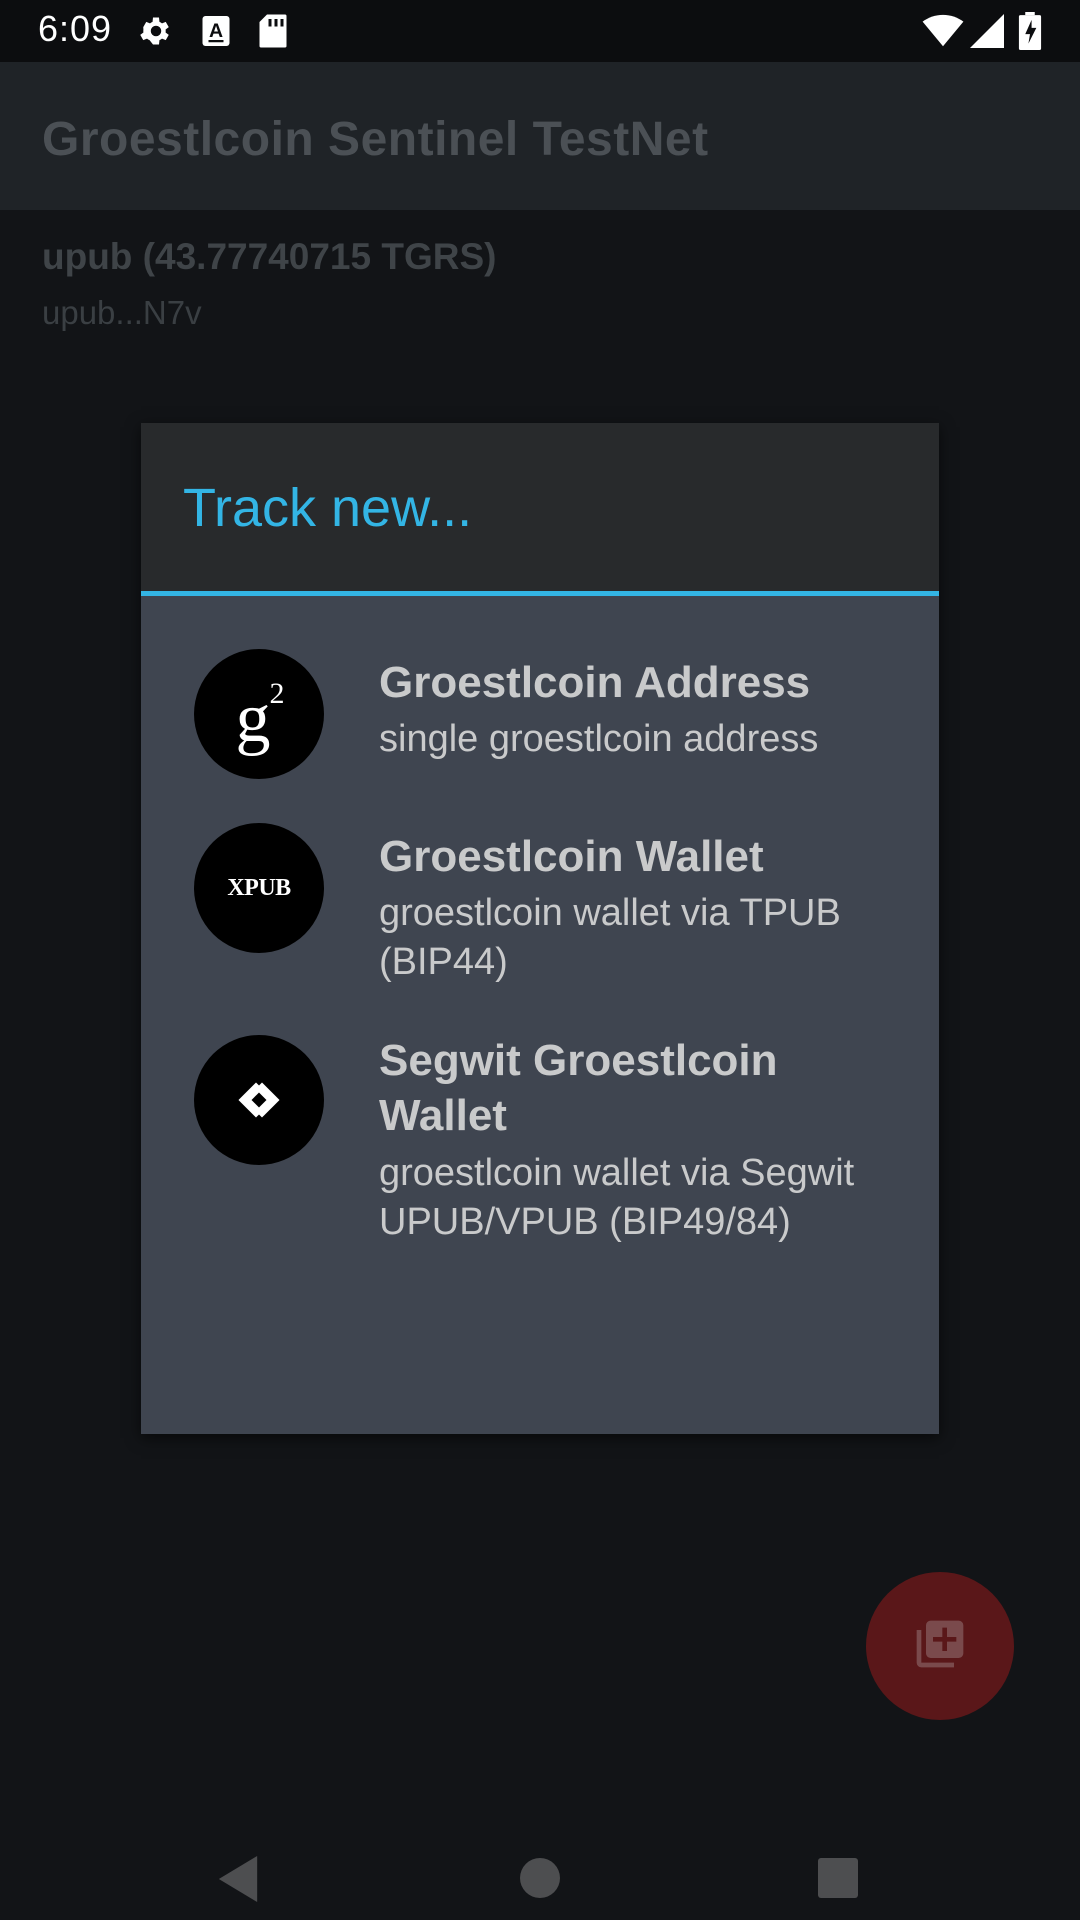  Describe the element at coordinates (375, 139) in the screenshot. I see `app-title: Groestlcoin Sentinel TestNet` at that location.